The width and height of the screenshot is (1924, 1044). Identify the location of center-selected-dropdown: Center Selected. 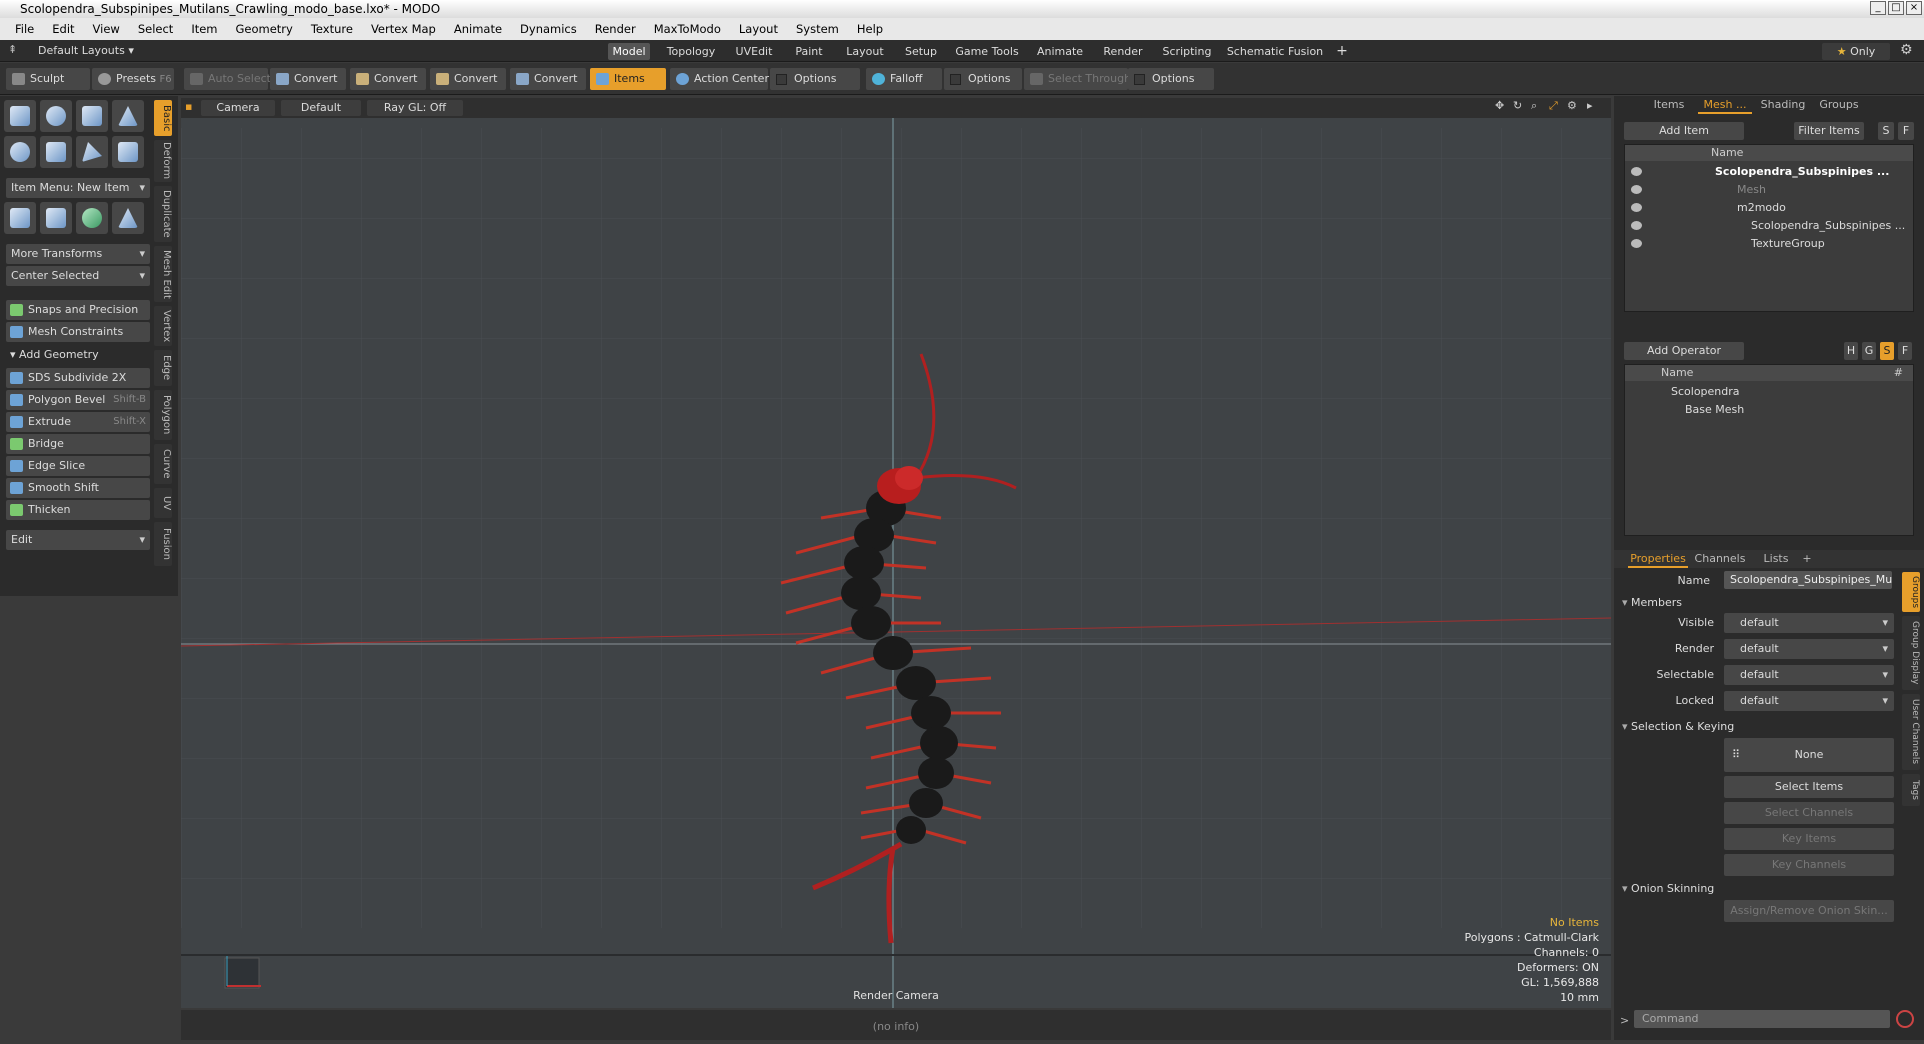
(78, 276).